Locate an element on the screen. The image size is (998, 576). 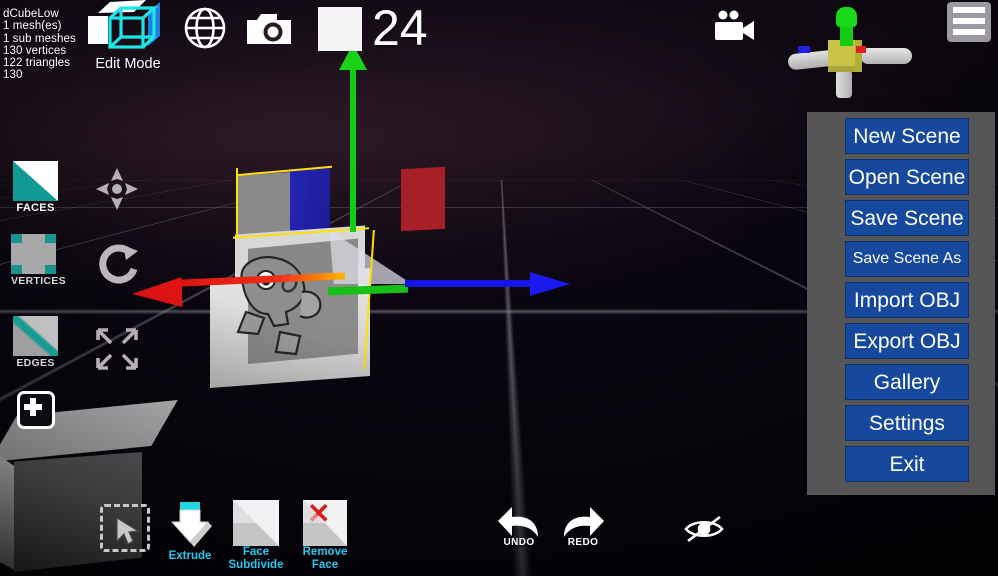
globe-button is located at coordinates (205, 28).